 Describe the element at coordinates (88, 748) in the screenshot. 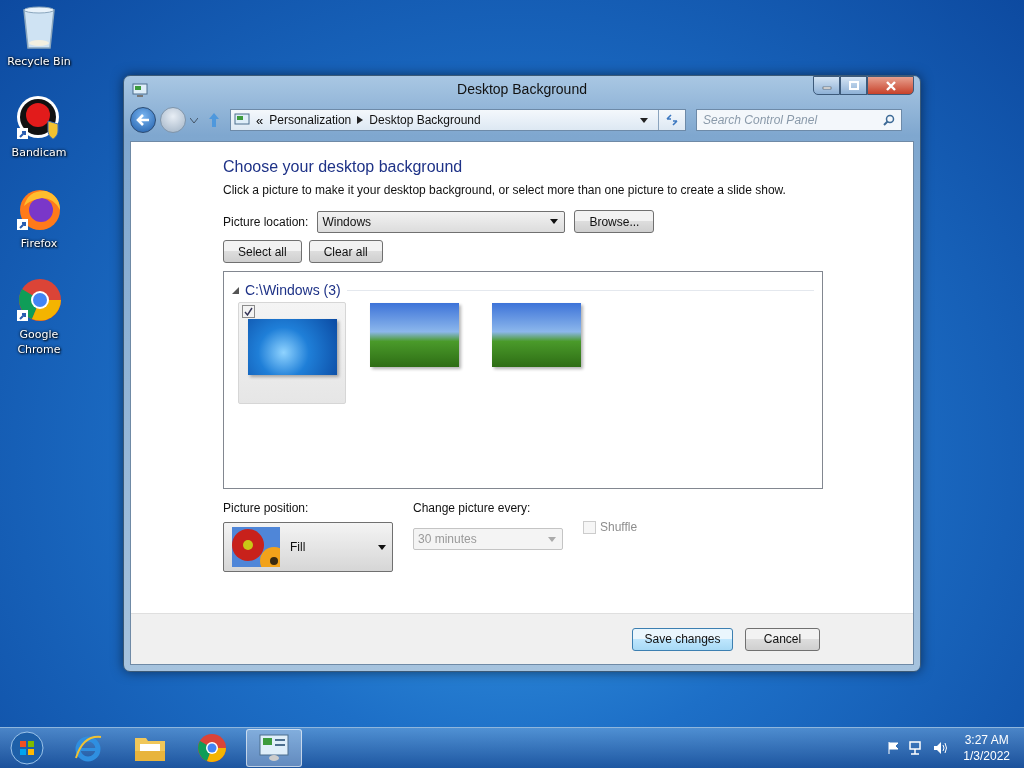

I see `letter-e-icon` at that location.